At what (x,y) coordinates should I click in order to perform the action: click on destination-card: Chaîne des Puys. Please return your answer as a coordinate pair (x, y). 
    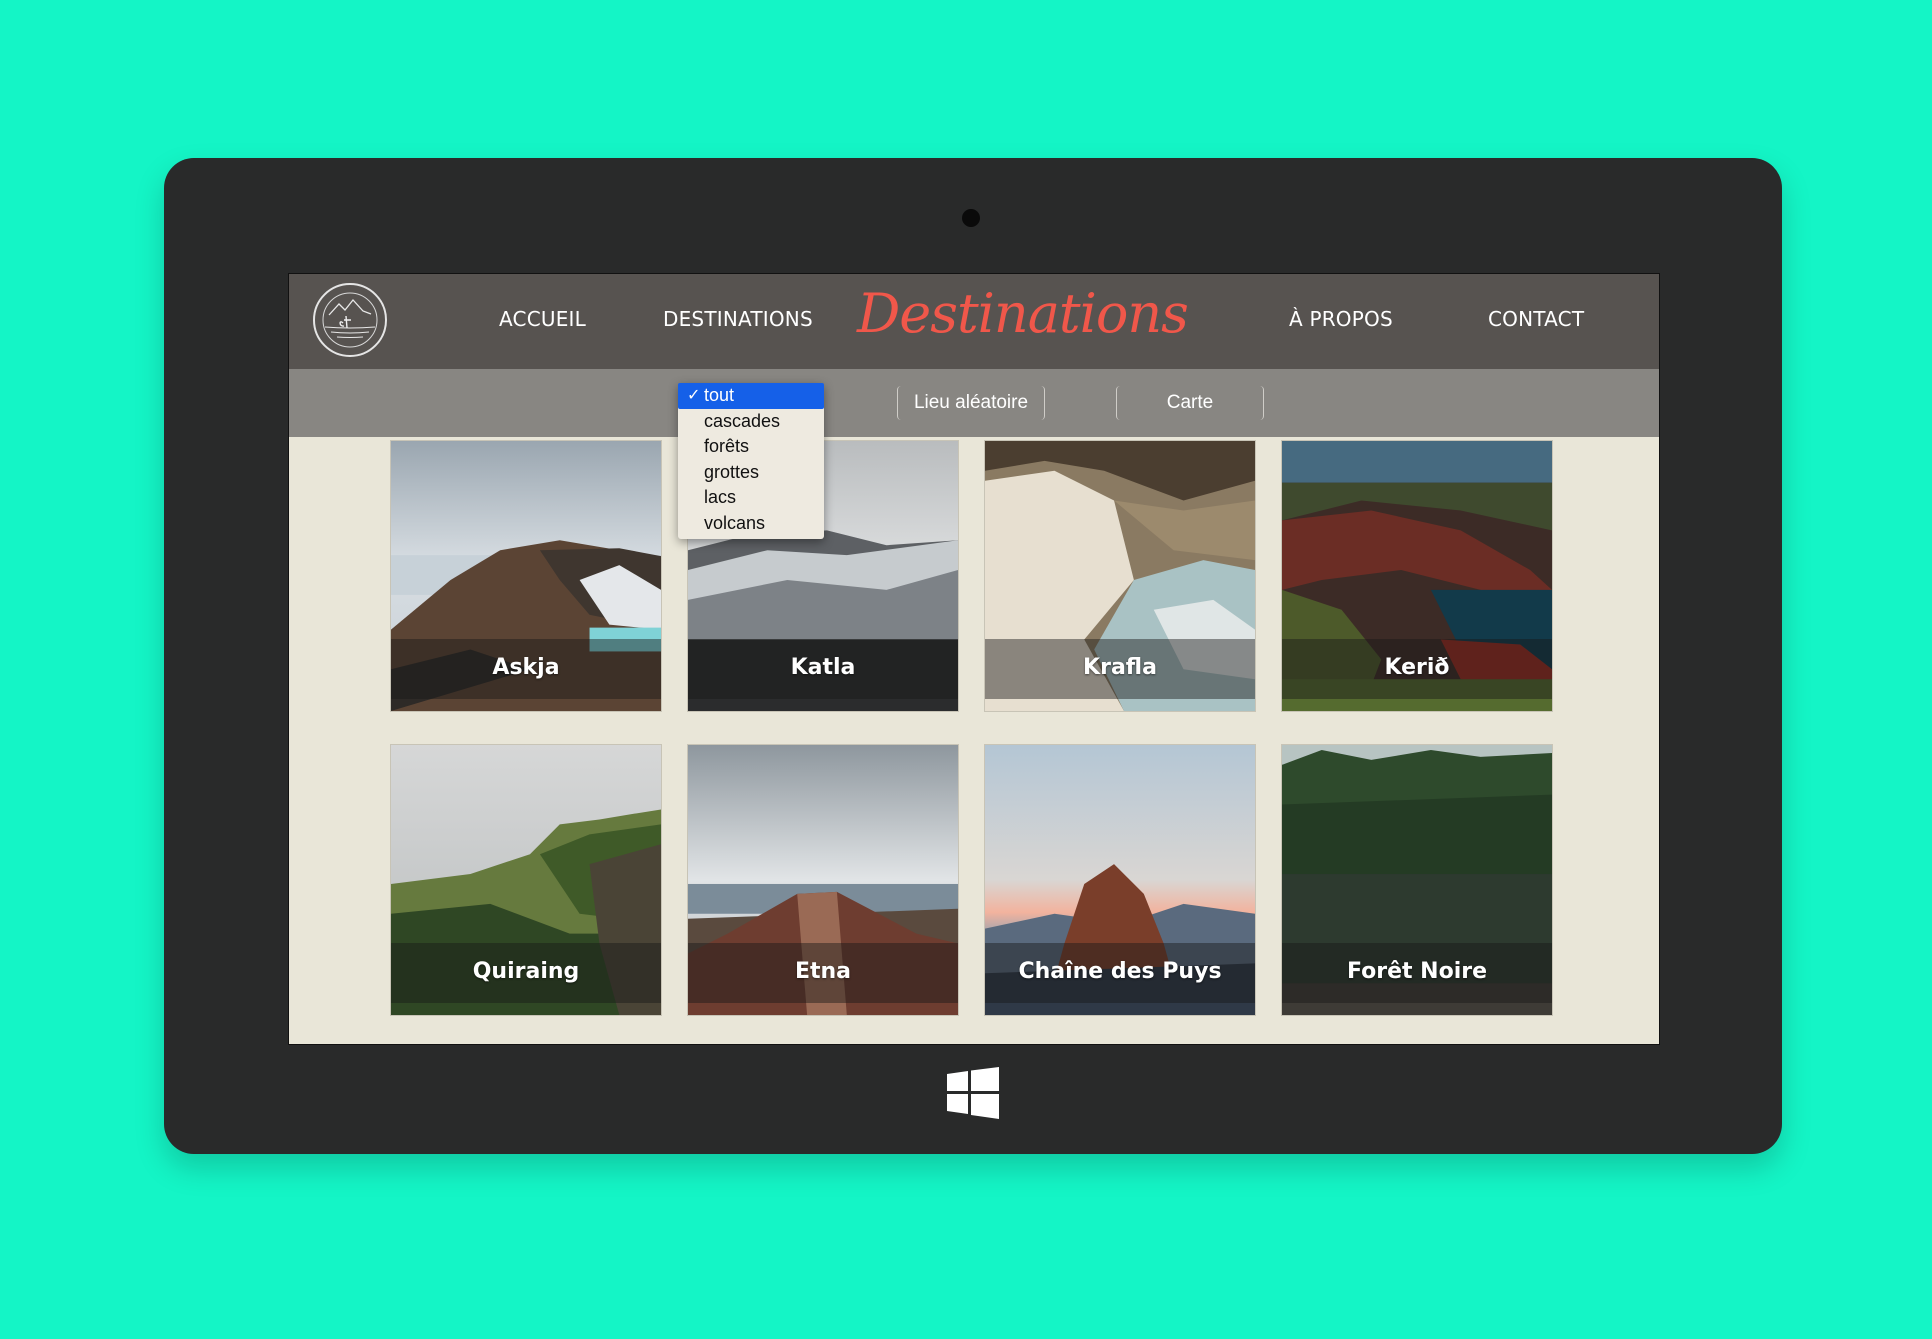
    Looking at the image, I should click on (1120, 880).